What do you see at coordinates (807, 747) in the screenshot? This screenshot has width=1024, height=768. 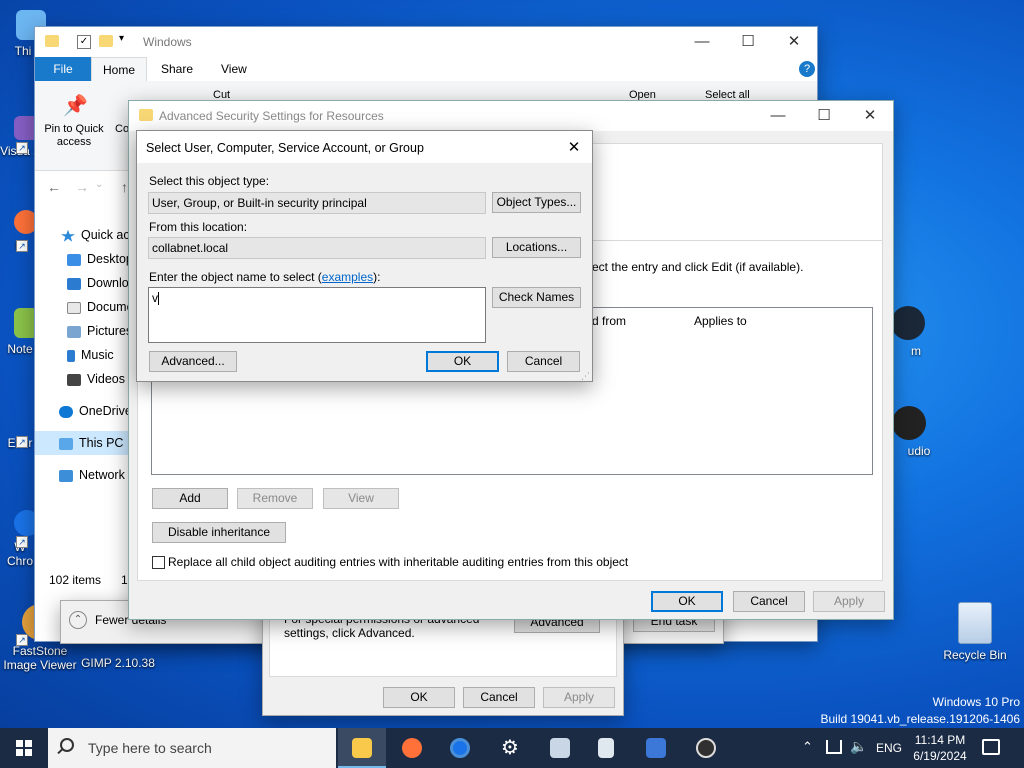 I see `show-hidden-icons-chevron-icon: ⌃` at bounding box center [807, 747].